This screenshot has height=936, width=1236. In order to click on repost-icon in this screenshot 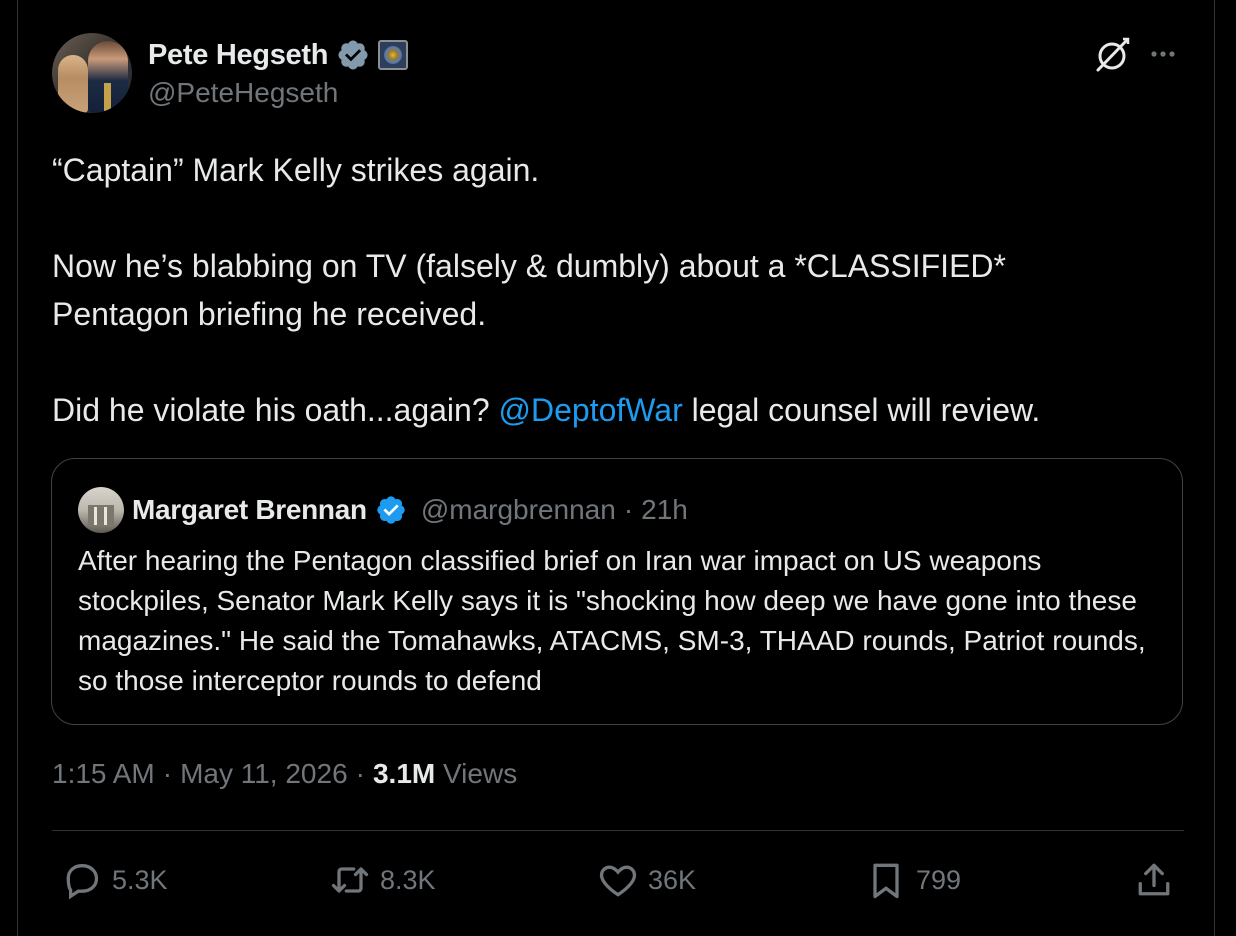, I will do `click(350, 880)`.